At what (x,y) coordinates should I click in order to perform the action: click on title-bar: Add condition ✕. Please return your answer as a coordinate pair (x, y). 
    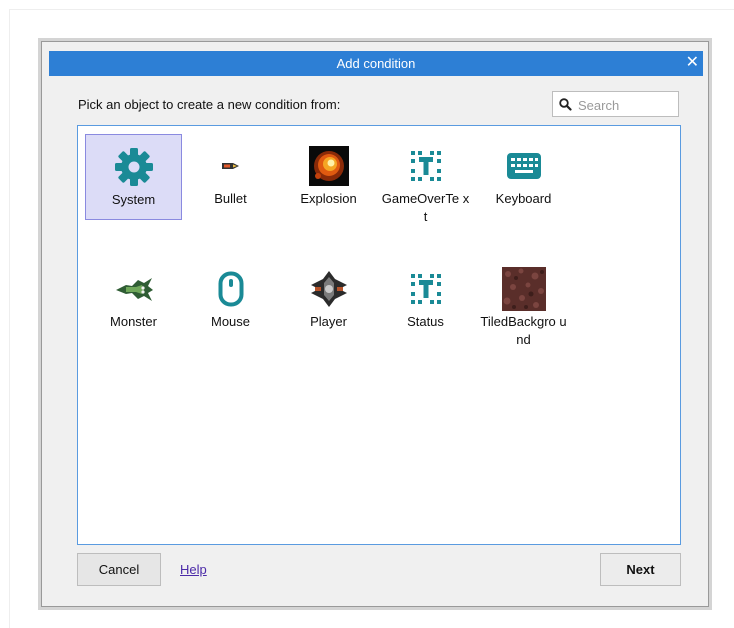
    Looking at the image, I should click on (376, 63).